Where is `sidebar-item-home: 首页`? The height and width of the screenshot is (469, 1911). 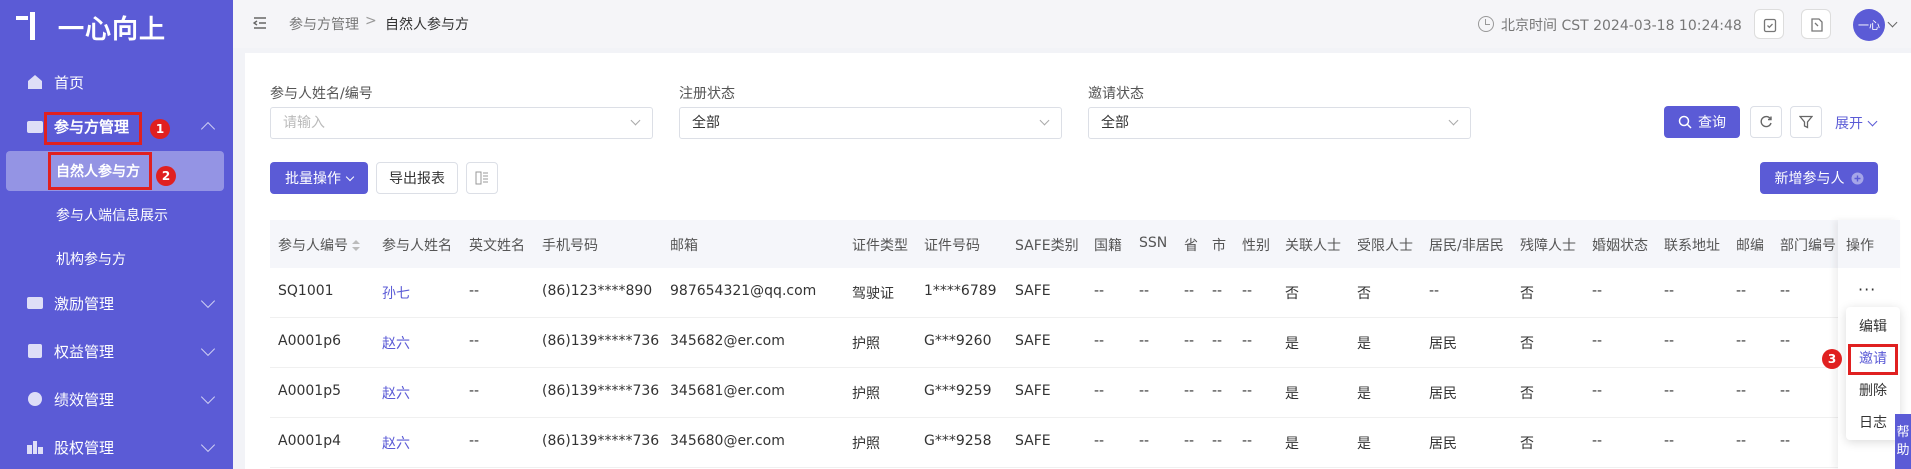 sidebar-item-home: 首页 is located at coordinates (116, 82).